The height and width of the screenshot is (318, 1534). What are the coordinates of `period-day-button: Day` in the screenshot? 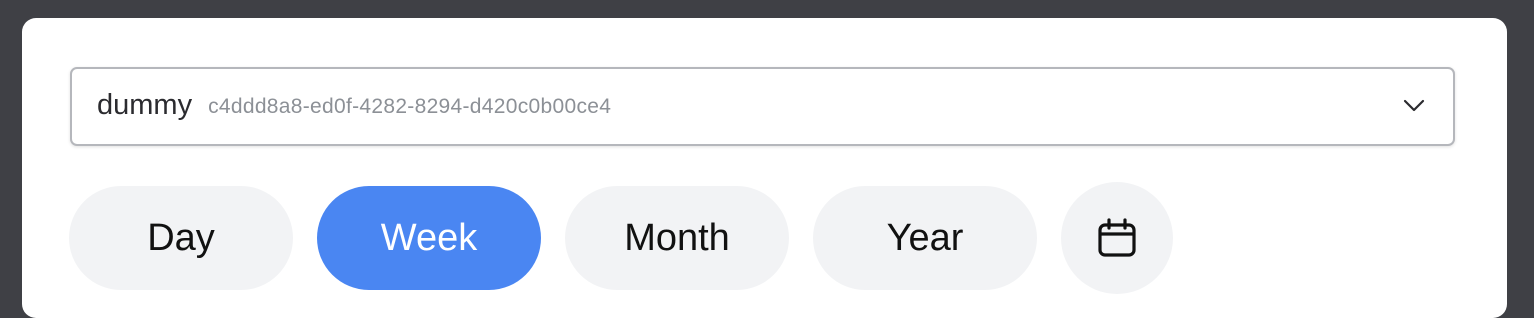 It's located at (181, 238).